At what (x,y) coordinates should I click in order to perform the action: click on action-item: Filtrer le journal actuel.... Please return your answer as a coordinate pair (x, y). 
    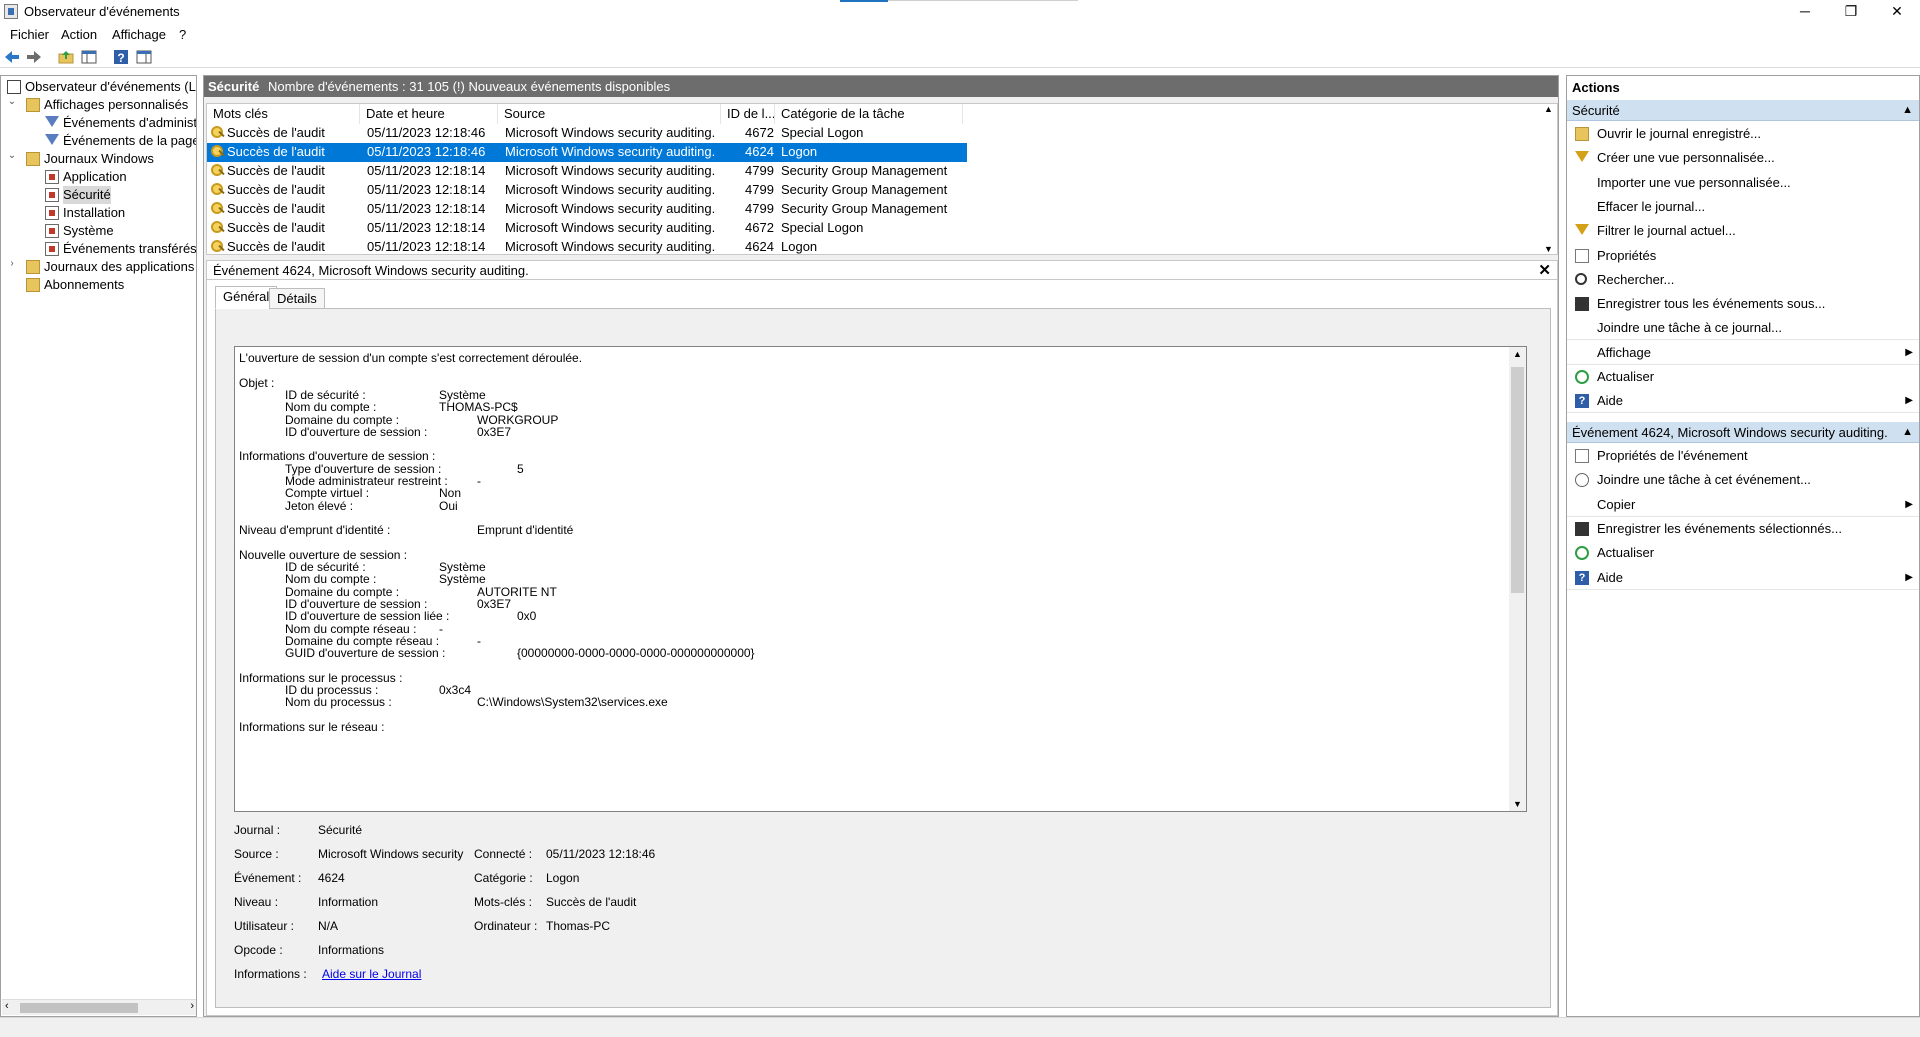
    Looking at the image, I should click on (1743, 231).